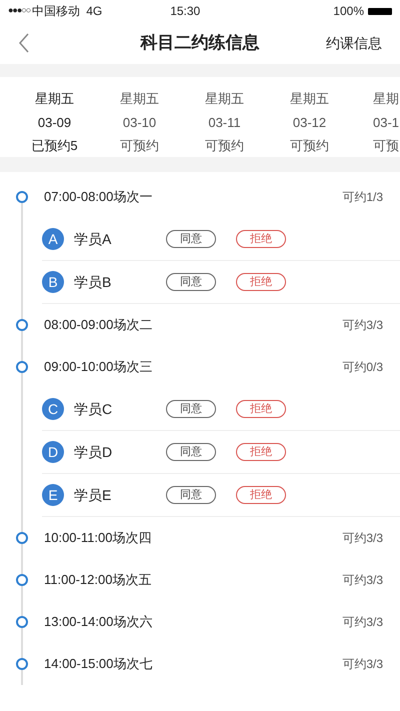 The image size is (400, 711). What do you see at coordinates (94, 409) in the screenshot?
I see `student-name: 学员C` at bounding box center [94, 409].